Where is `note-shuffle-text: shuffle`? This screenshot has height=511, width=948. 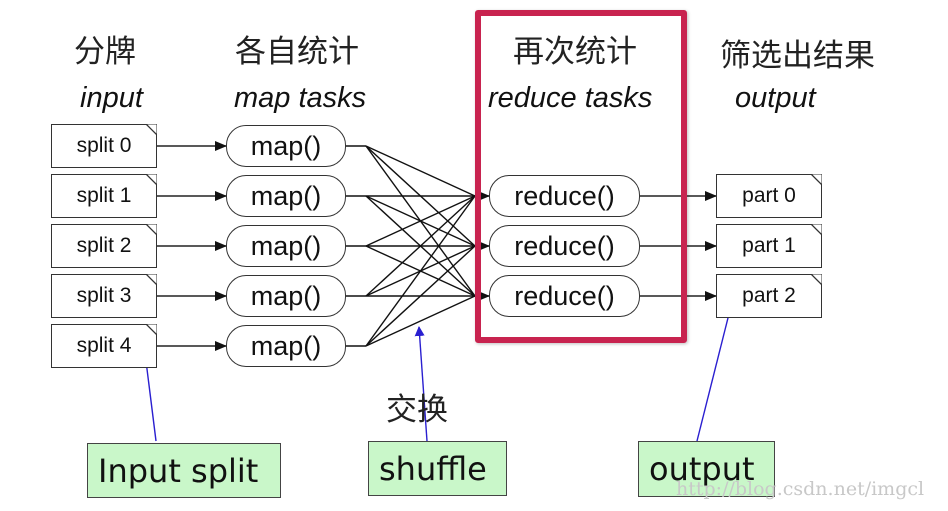
note-shuffle-text: shuffle is located at coordinates (433, 468).